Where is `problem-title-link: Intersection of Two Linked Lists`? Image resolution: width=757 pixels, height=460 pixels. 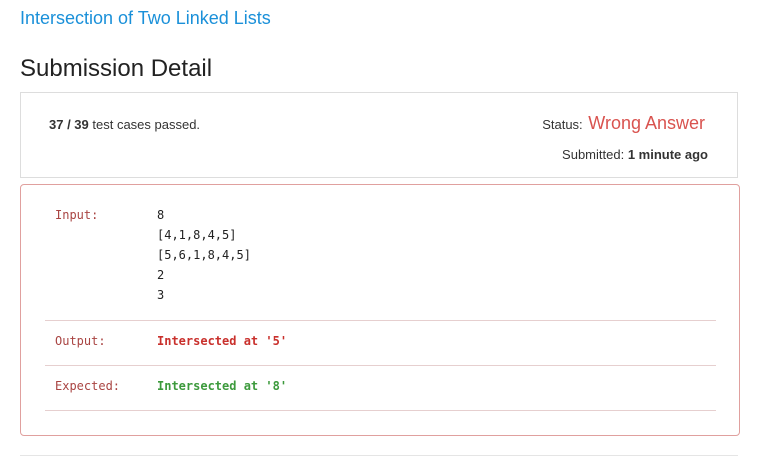 problem-title-link: Intersection of Two Linked Lists is located at coordinates (145, 18).